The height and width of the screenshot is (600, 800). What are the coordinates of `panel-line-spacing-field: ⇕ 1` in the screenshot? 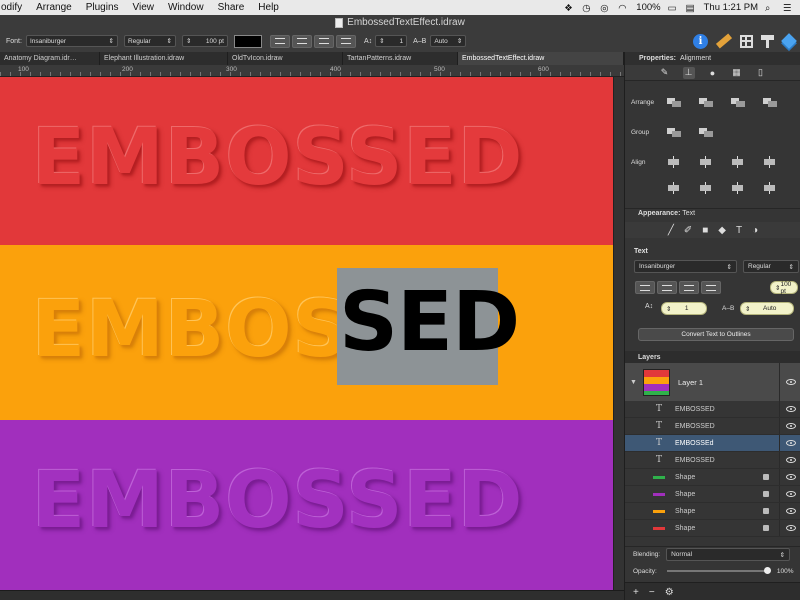 It's located at (684, 308).